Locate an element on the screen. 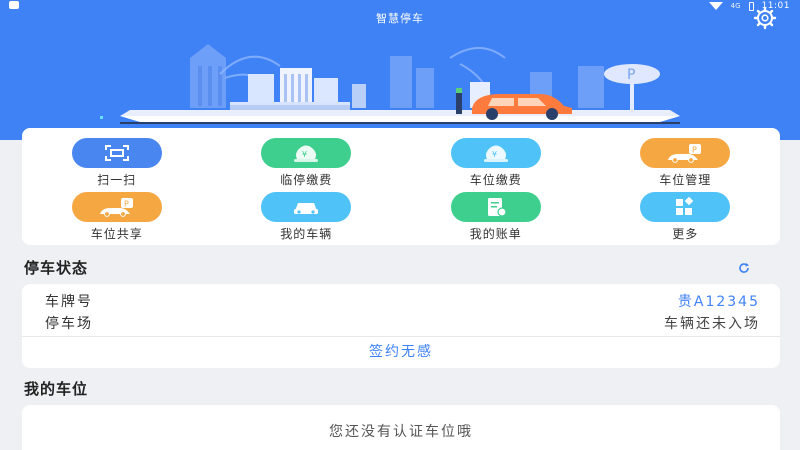 The width and height of the screenshot is (800, 450). plate-label: 车牌号 is located at coordinates (69, 302).